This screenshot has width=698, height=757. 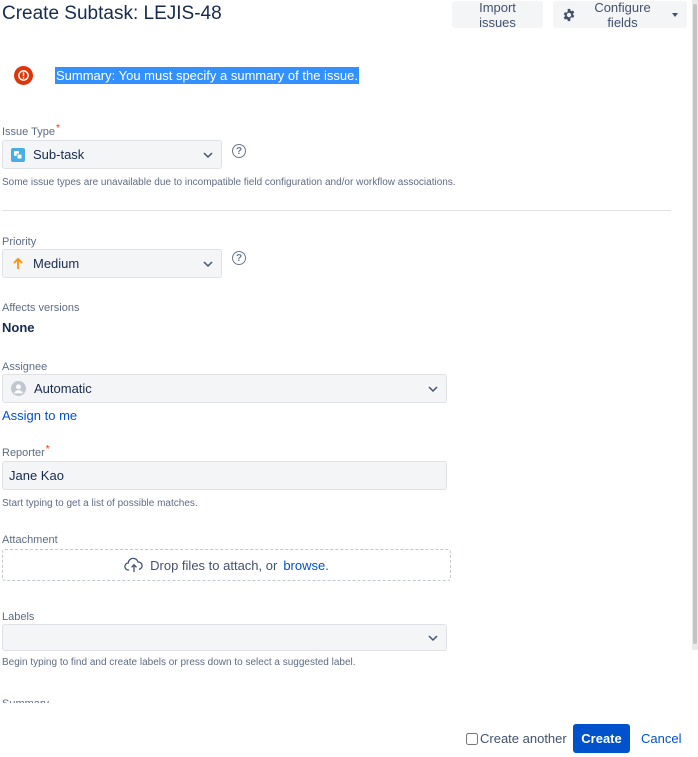 What do you see at coordinates (23, 75) in the screenshot?
I see `error-icon` at bounding box center [23, 75].